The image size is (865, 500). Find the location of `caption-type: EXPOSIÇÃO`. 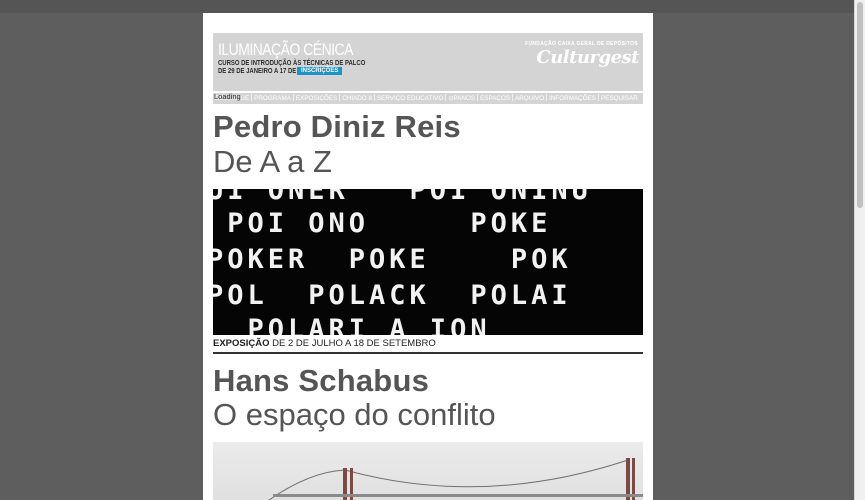

caption-type: EXPOSIÇÃO is located at coordinates (241, 343).